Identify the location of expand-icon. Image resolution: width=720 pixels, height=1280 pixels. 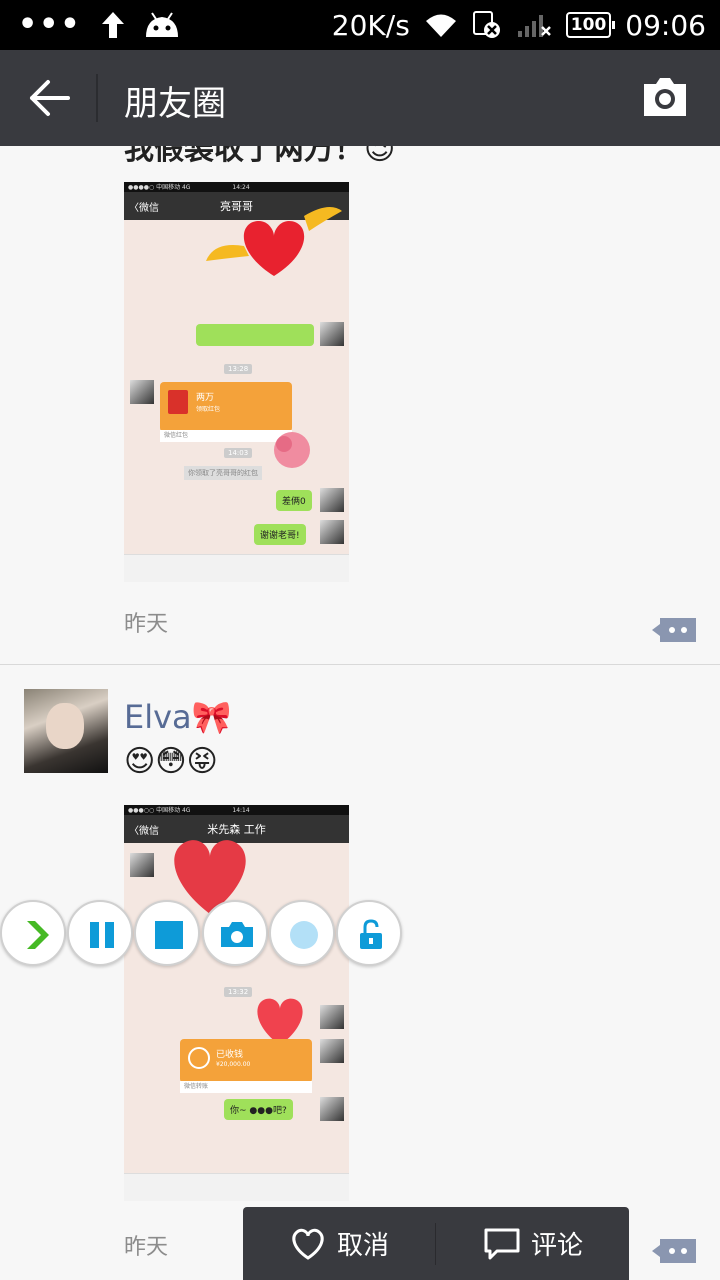
(38, 935).